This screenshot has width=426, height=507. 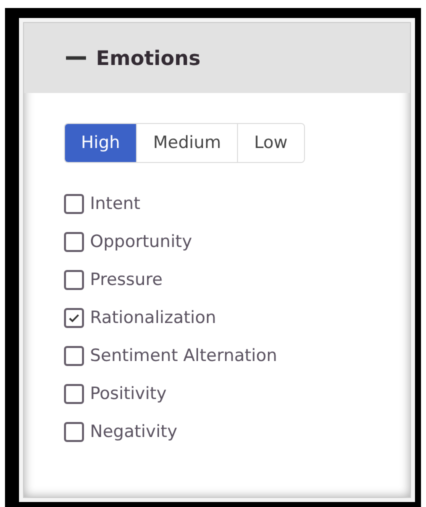 What do you see at coordinates (148, 58) in the screenshot?
I see `panel-title: Emotions` at bounding box center [148, 58].